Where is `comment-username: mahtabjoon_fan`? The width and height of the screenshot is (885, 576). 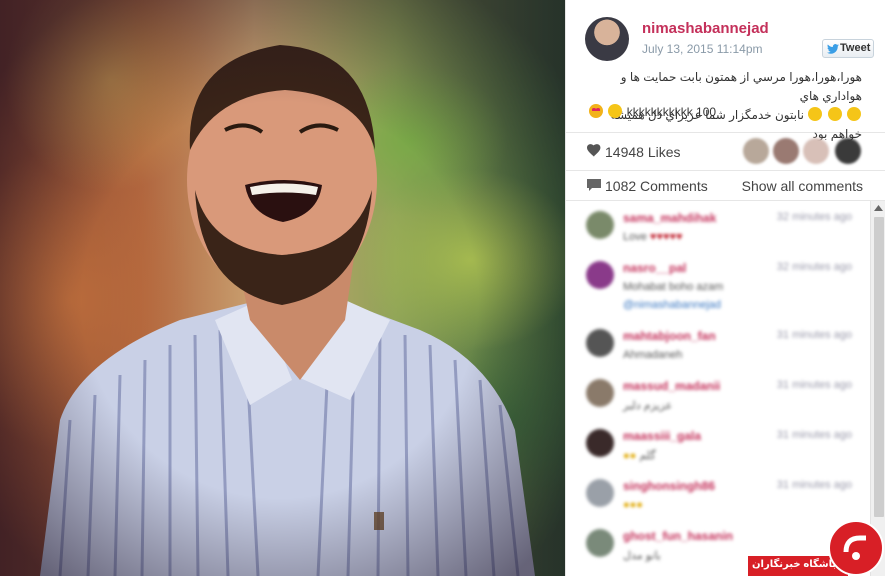
comment-username: mahtabjoon_fan is located at coordinates (669, 336).